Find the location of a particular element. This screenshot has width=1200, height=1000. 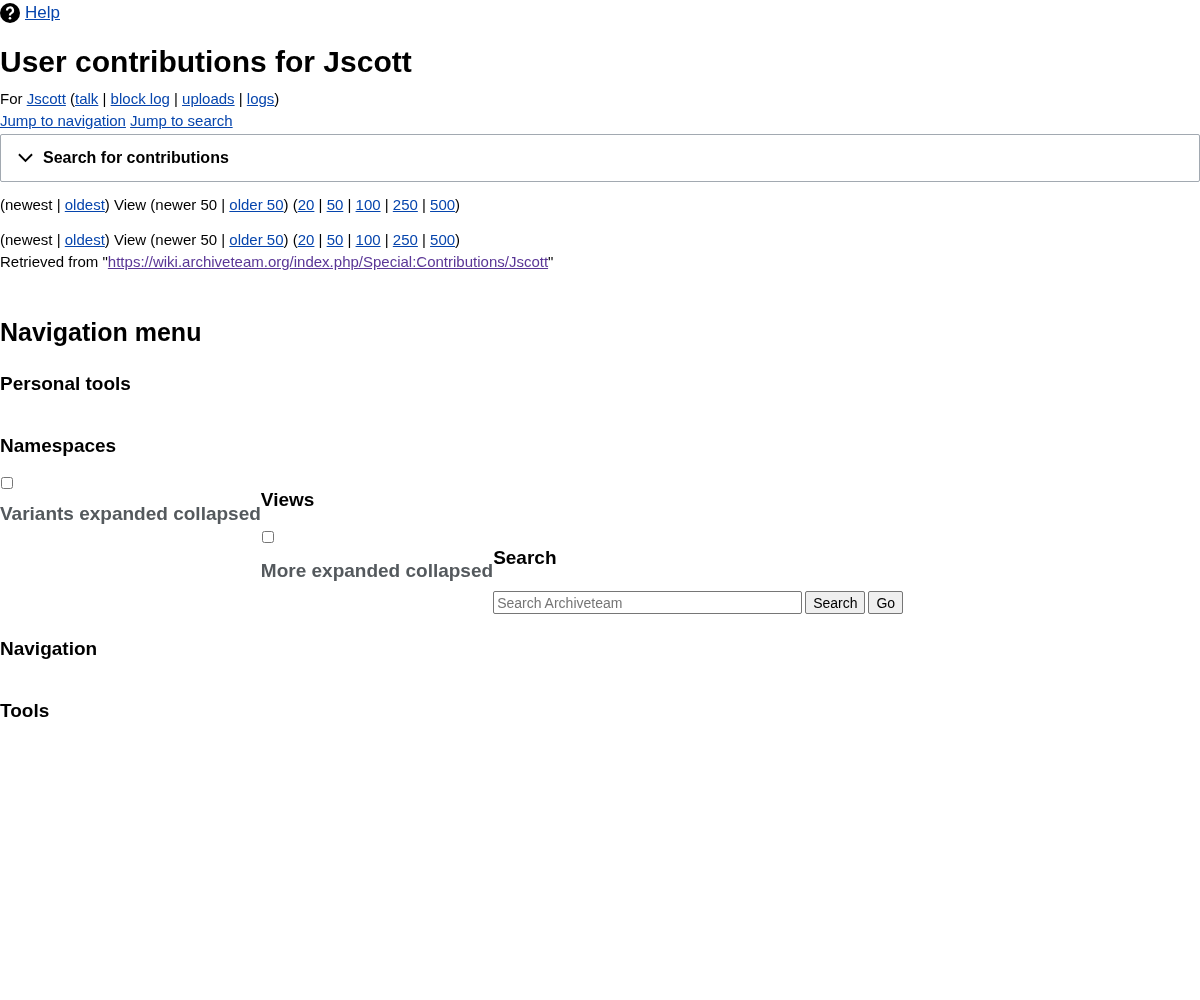

search-field: Search Archiveteam is located at coordinates (648, 602).